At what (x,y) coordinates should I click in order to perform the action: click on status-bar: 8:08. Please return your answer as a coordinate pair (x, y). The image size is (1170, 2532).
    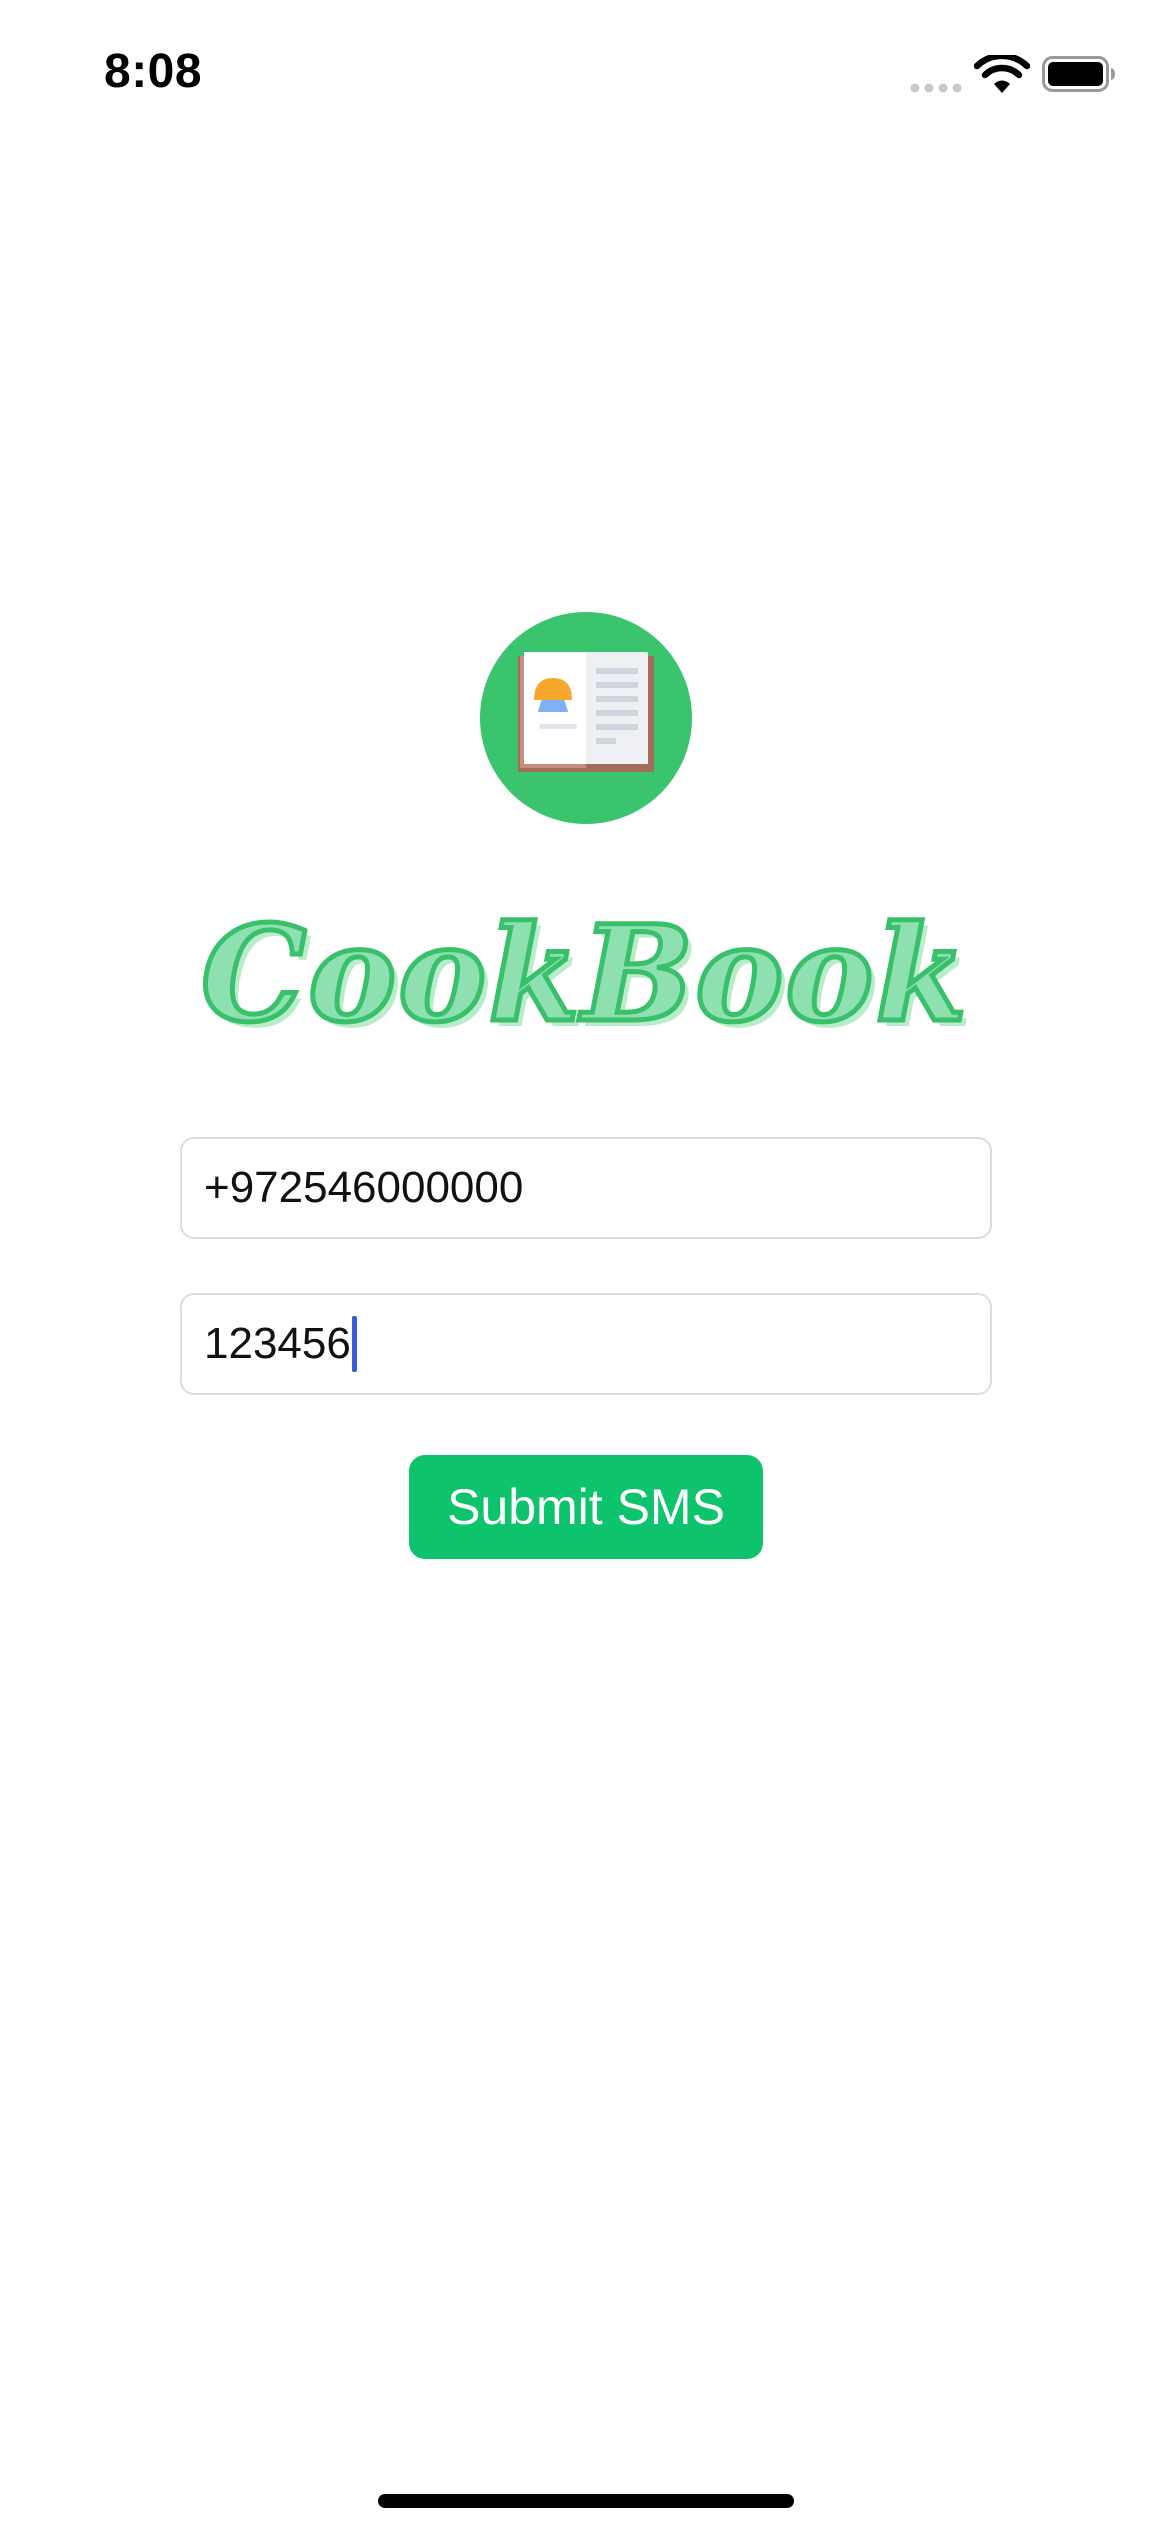
    Looking at the image, I should click on (585, 70).